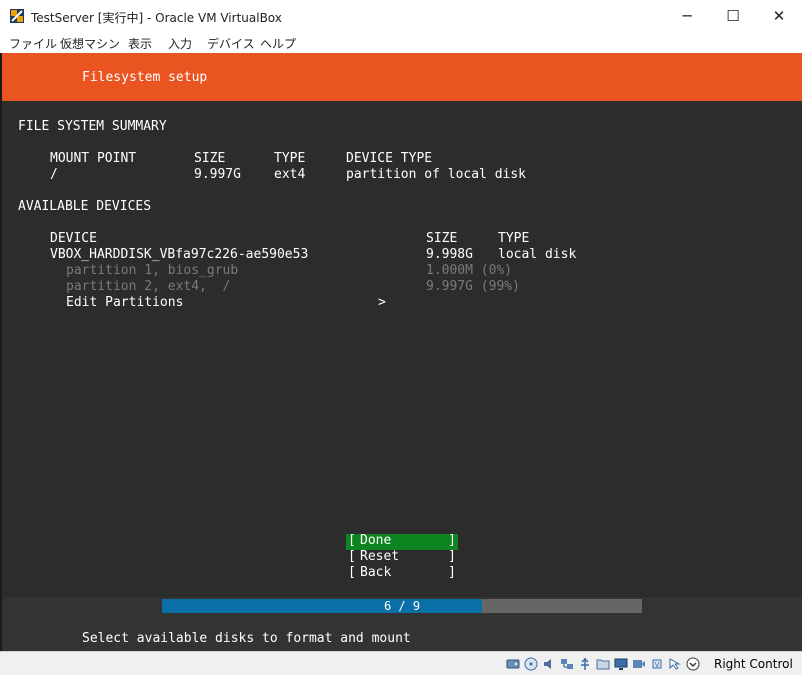 Image resolution: width=802 pixels, height=675 pixels. What do you see at coordinates (145, 77) in the screenshot?
I see `installer-title: Filesystem setup` at bounding box center [145, 77].